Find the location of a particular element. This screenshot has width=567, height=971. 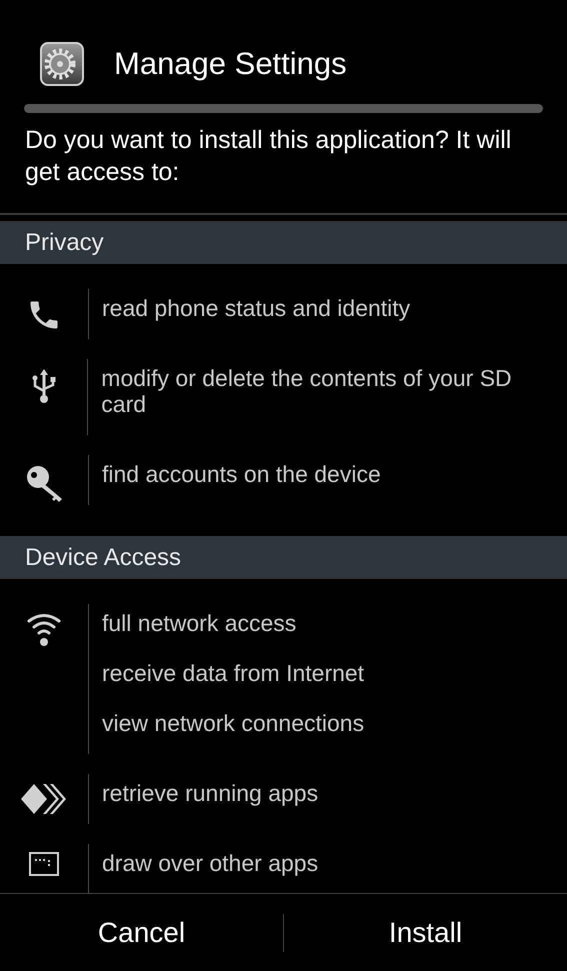

permission-text: draw over other apps is located at coordinates (210, 863).